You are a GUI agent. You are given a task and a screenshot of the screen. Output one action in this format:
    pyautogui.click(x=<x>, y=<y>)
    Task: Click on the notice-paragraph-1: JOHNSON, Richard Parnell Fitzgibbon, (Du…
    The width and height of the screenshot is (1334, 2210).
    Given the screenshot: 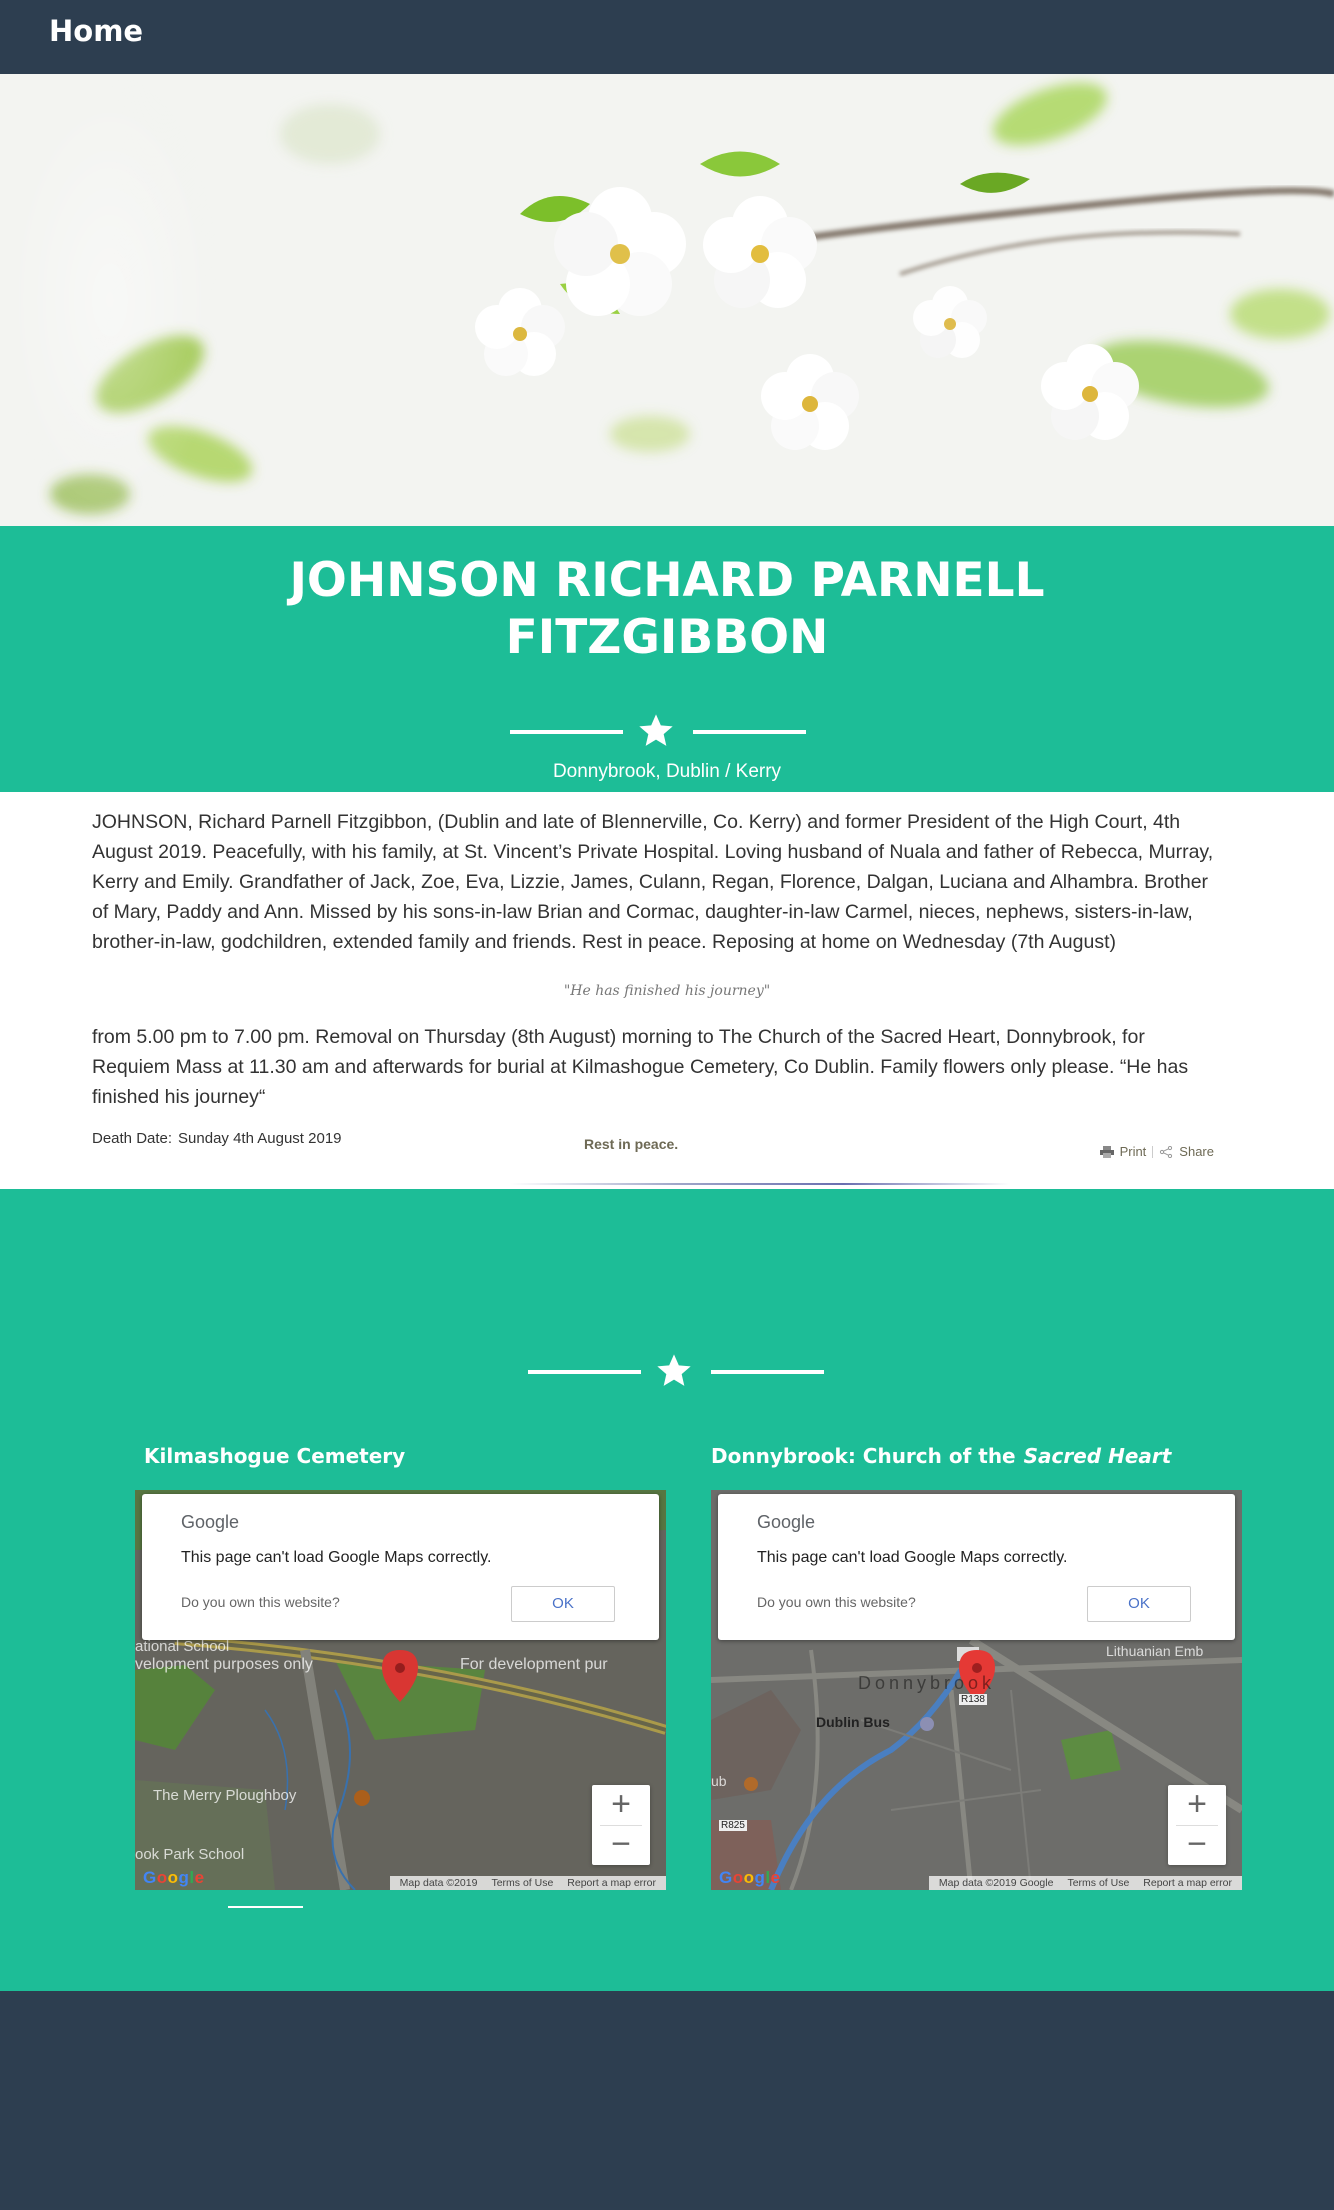 What is the action you would take?
    pyautogui.click(x=653, y=882)
    